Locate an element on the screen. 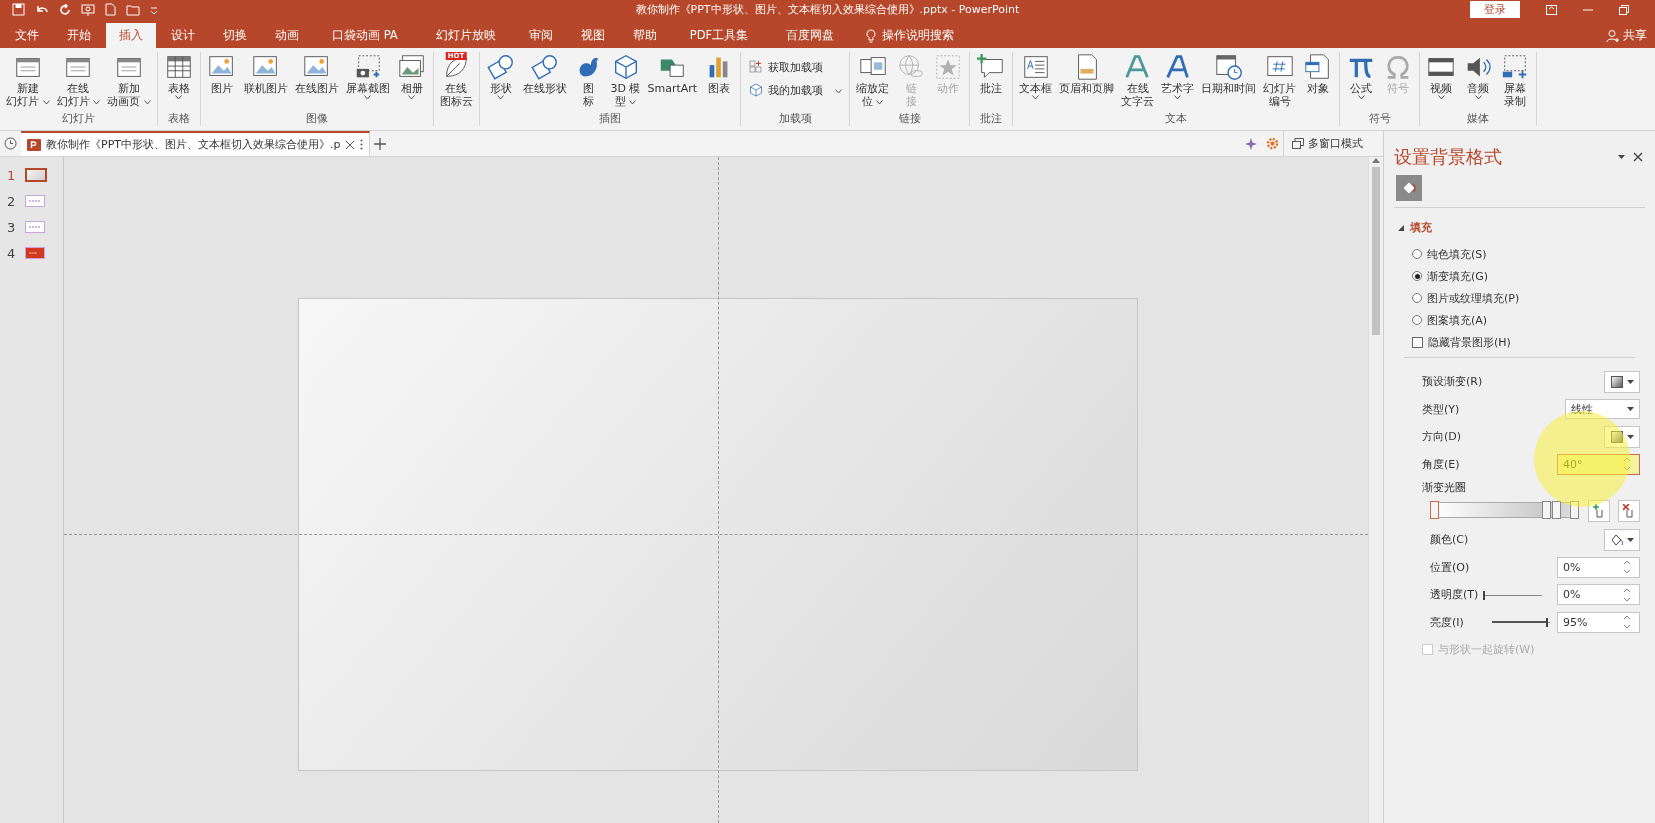  group-label: 链接 is located at coordinates (909, 119).